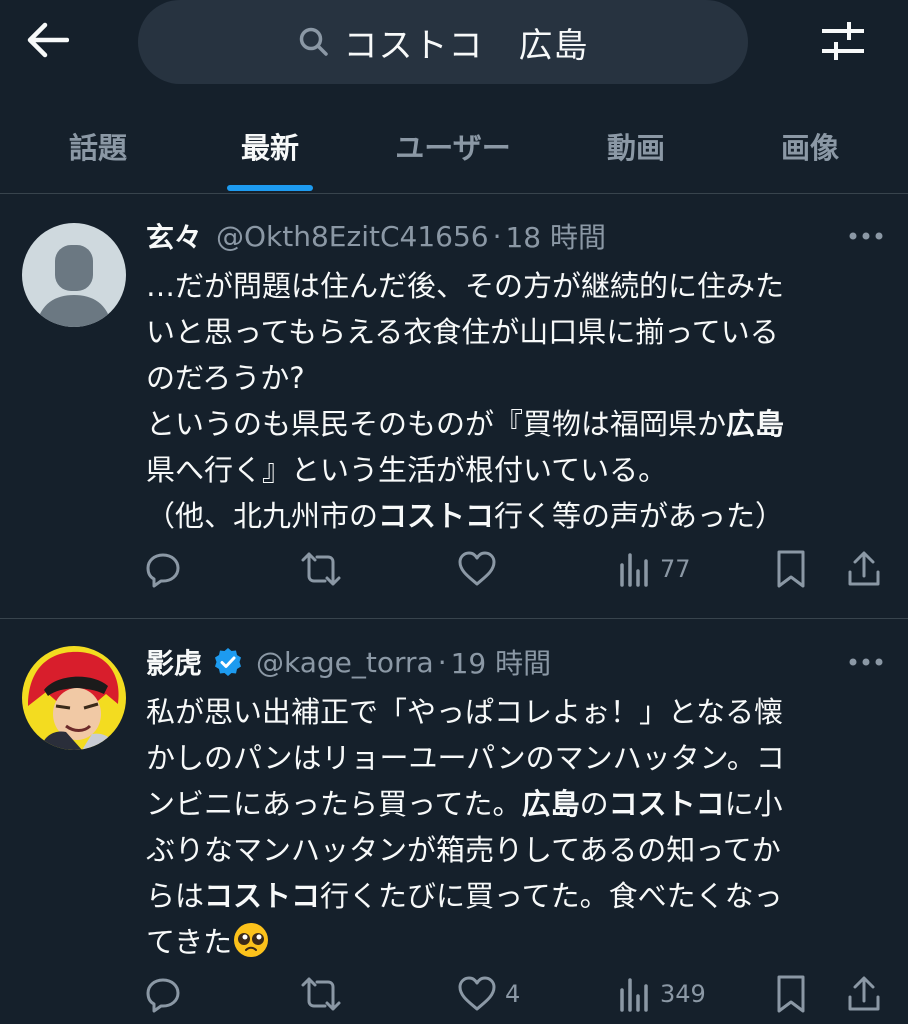 The image size is (908, 1024). What do you see at coordinates (98, 146) in the screenshot?
I see `tab-top: 話題` at bounding box center [98, 146].